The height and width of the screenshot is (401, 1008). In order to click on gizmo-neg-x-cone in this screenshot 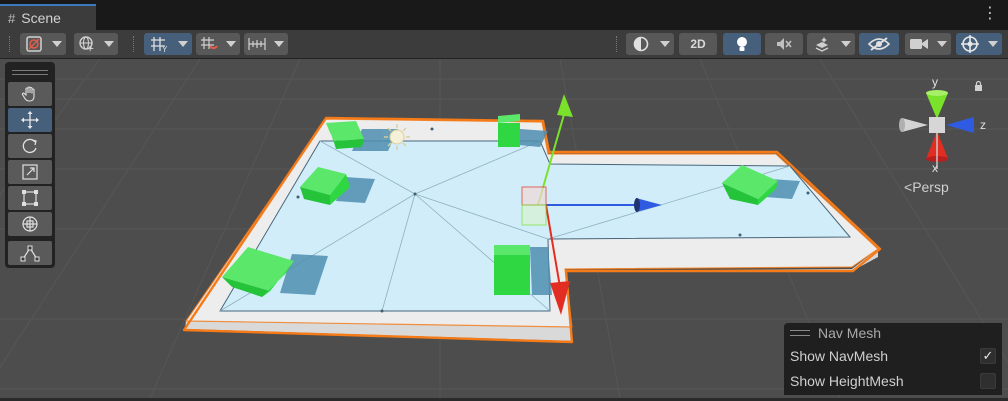, I will do `click(915, 125)`.